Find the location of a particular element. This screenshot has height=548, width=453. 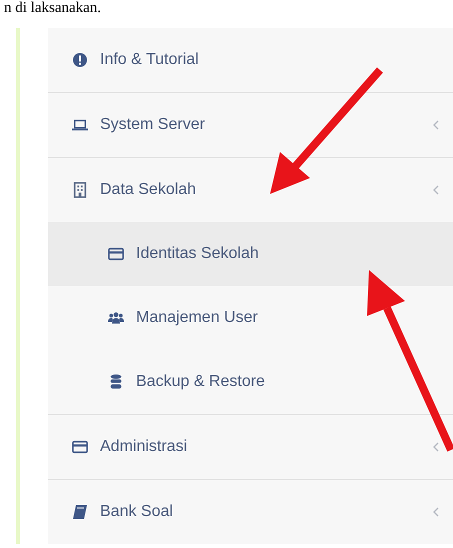

menu-item: System Server is located at coordinates (250, 125).